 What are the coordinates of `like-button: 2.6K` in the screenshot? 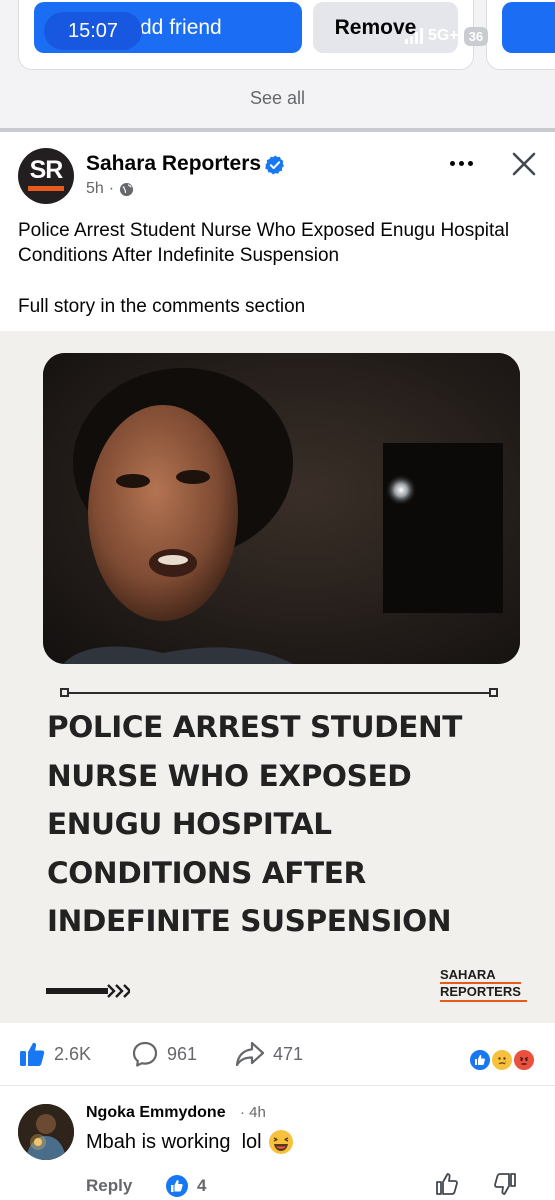 It's located at (54, 1054).